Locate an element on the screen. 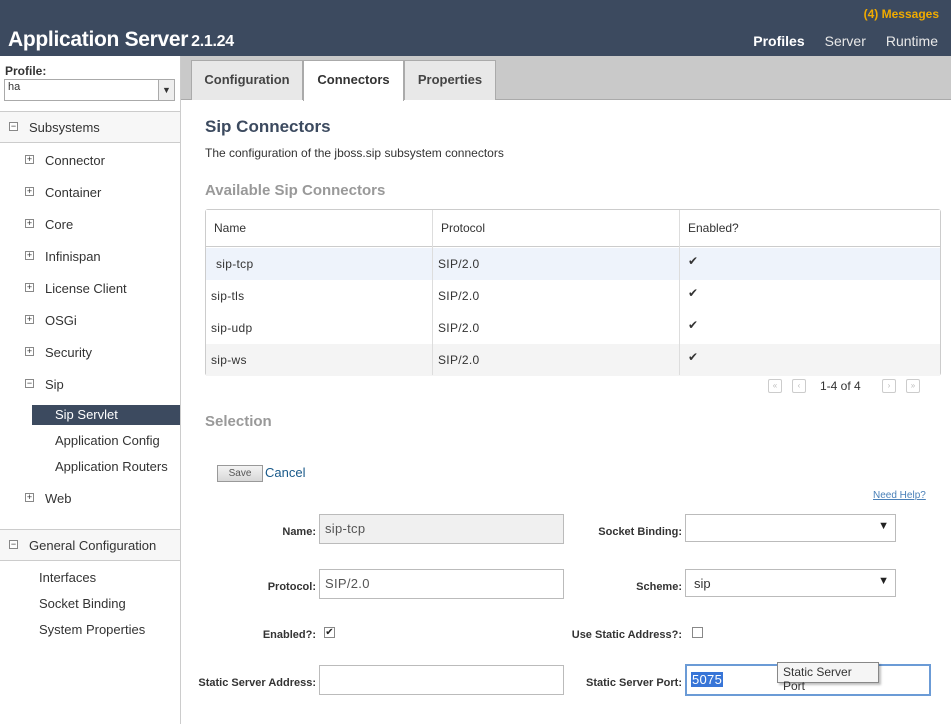 This screenshot has height=724, width=951. table-row: sip-tls SIP/2.0 ✔ is located at coordinates (573, 296).